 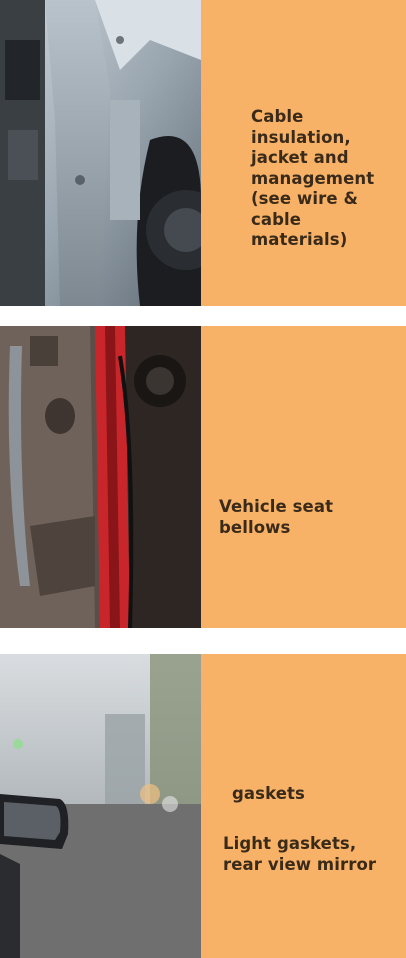 I want to click on caption-line: Vehicle seat, so click(x=276, y=506).